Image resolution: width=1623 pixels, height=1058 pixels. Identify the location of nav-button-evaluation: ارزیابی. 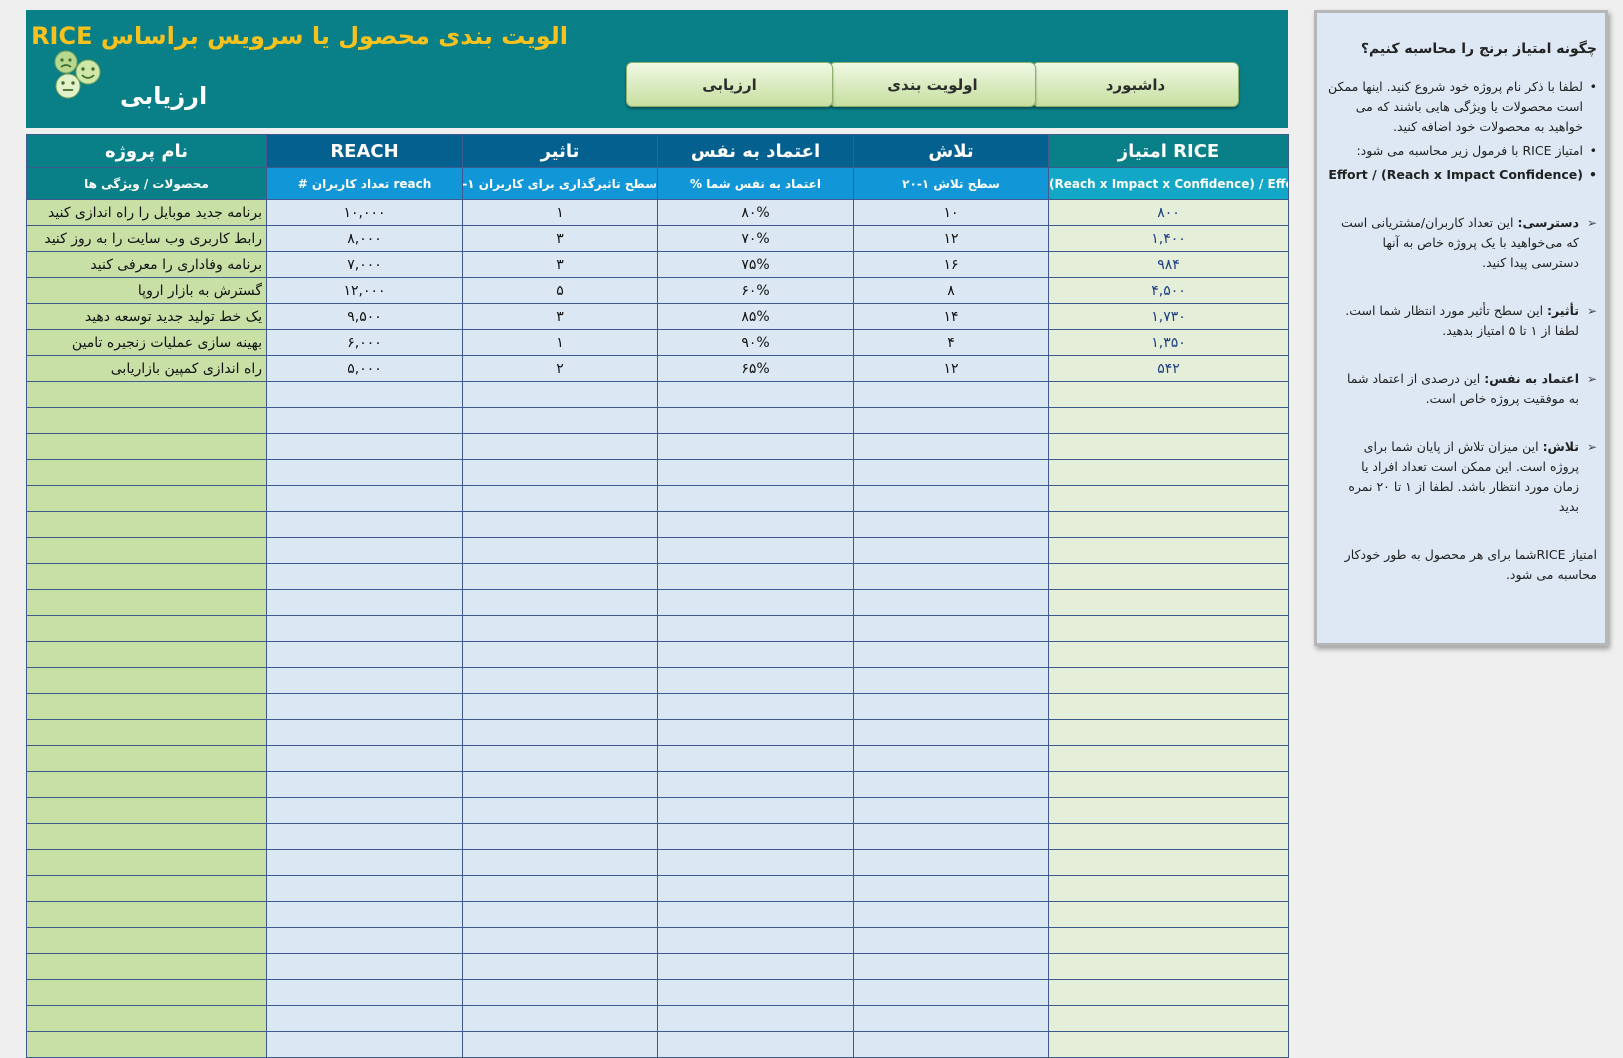
(729, 84).